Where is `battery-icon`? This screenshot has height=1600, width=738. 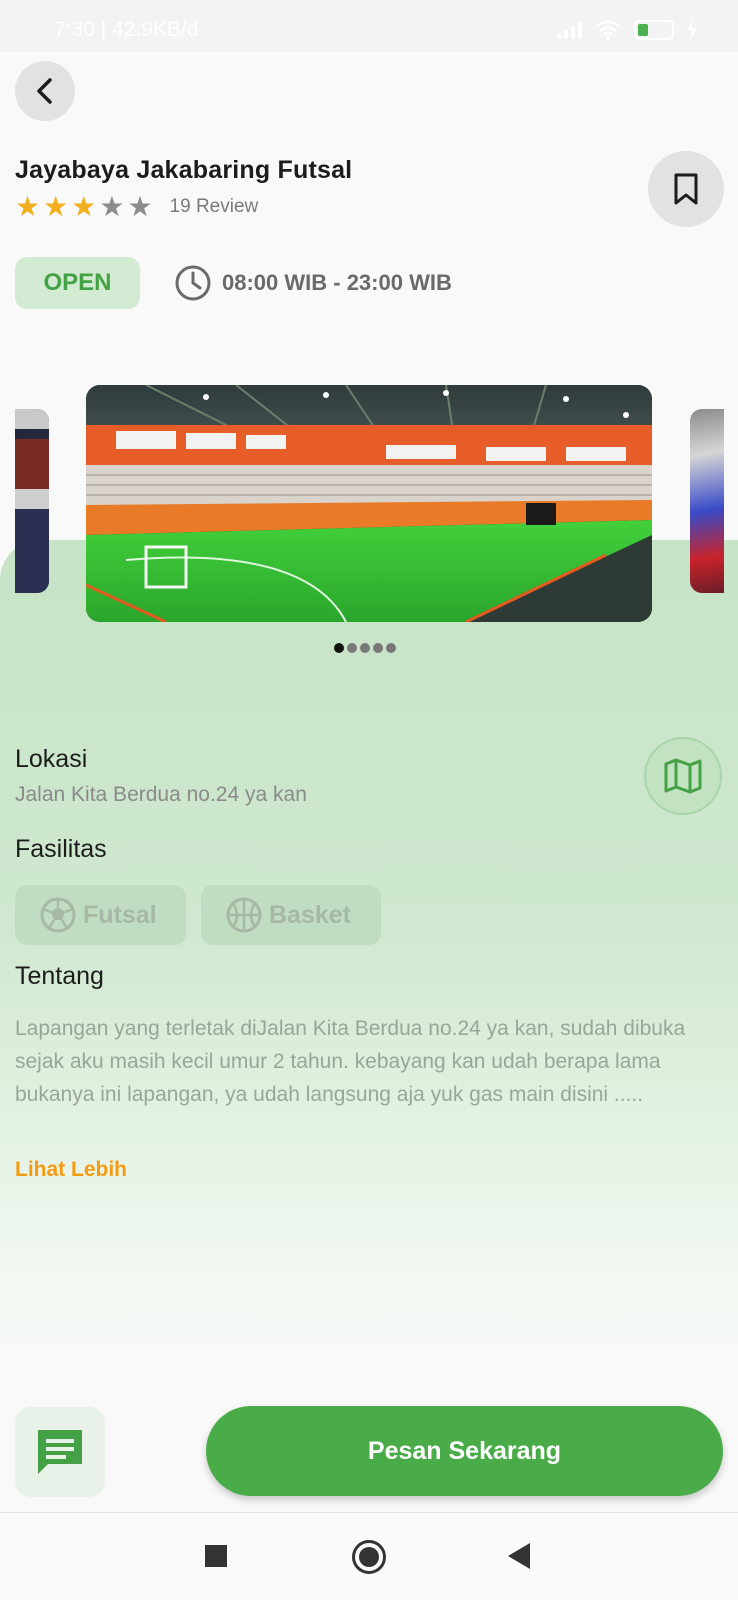
battery-icon is located at coordinates (654, 30).